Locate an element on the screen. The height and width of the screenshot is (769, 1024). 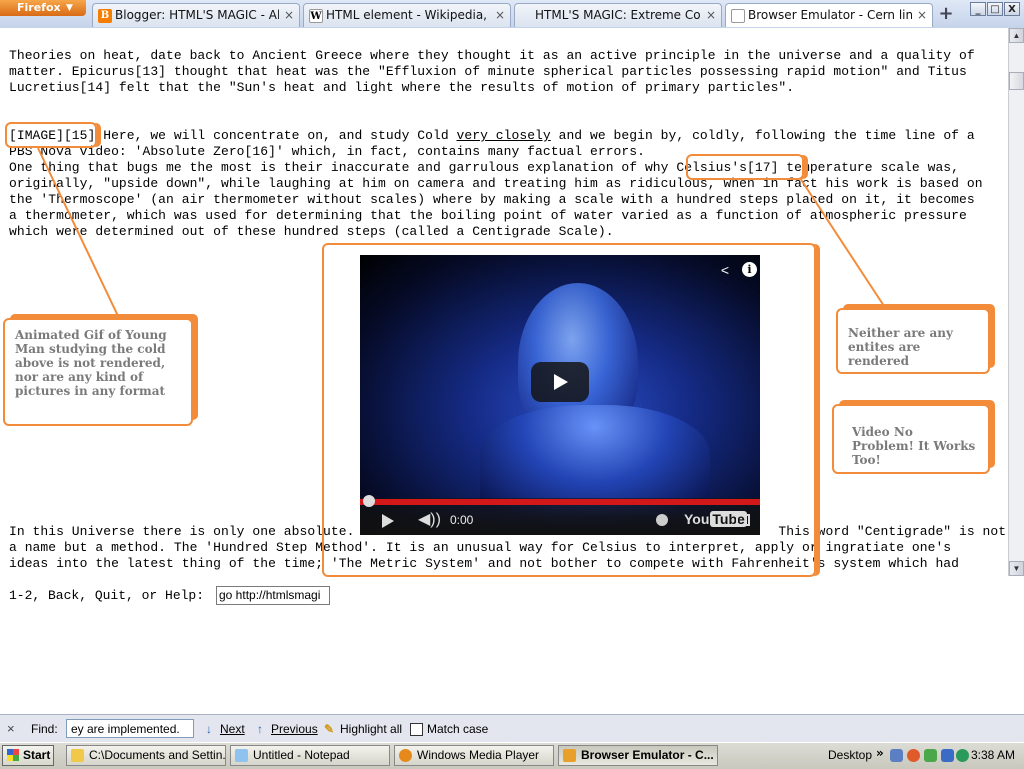
tray-expand-icon: » is located at coordinates (880, 753).